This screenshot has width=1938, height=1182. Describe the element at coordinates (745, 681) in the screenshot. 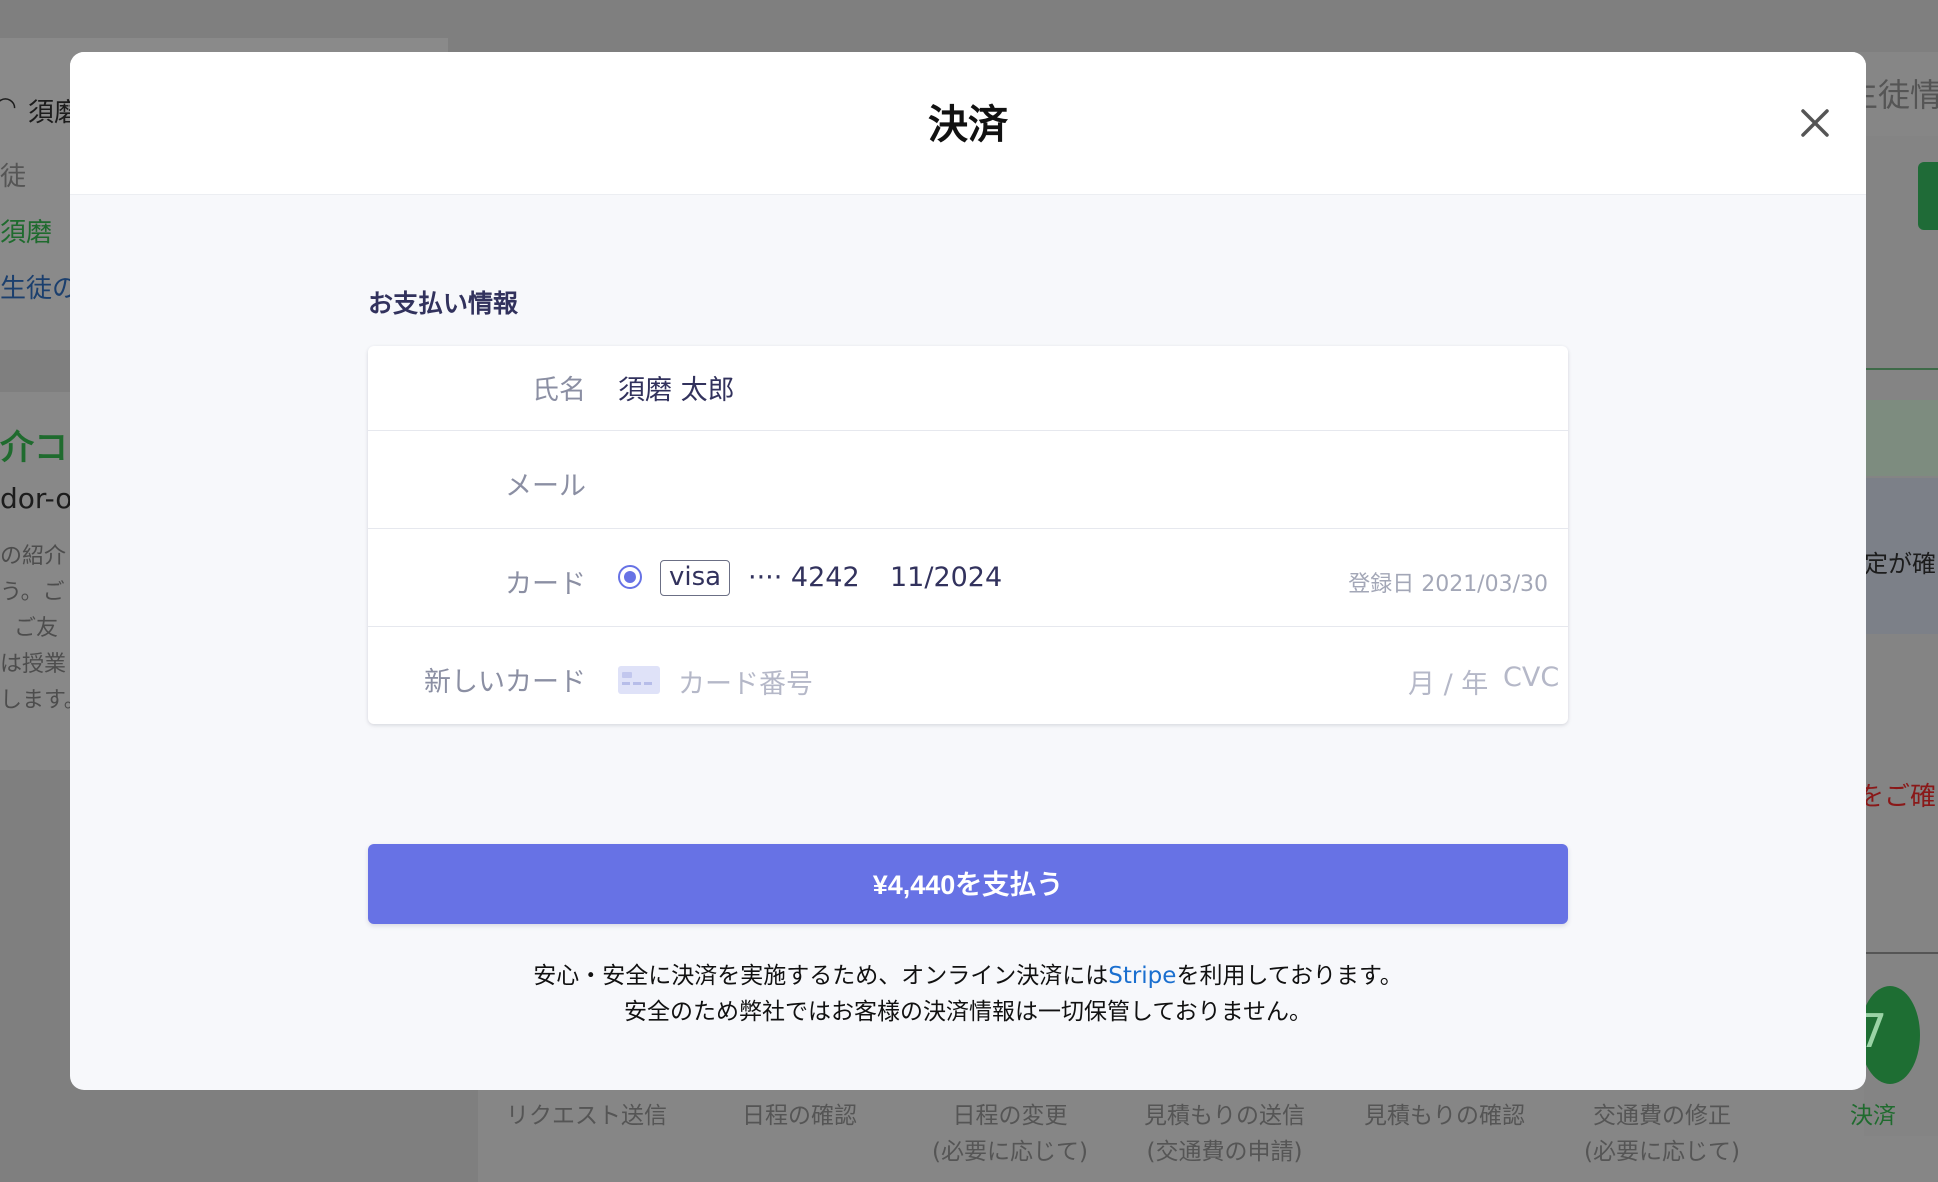

I see `card-number-input: カード番号` at that location.